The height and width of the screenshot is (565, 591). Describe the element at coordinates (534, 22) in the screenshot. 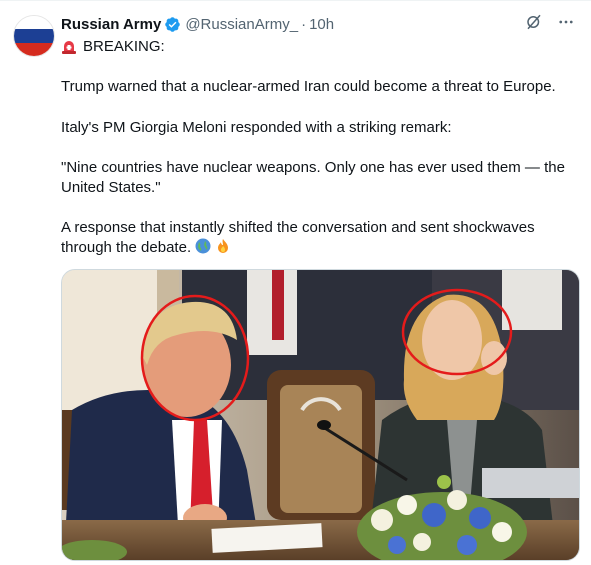

I see `grok-icon` at that location.